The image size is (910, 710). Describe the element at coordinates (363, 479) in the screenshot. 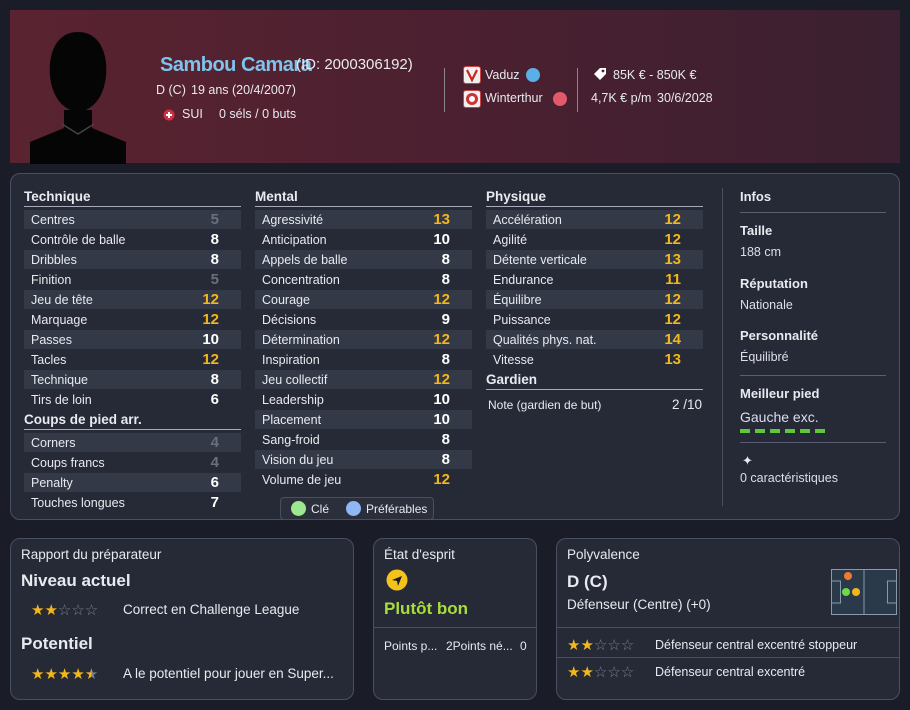

I see `mental-row: Volume de jeu 12` at that location.